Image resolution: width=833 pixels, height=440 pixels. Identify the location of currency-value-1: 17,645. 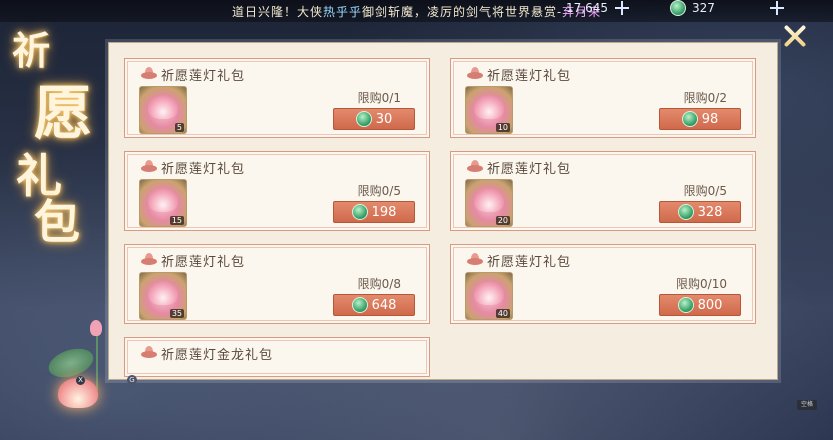
(587, 8).